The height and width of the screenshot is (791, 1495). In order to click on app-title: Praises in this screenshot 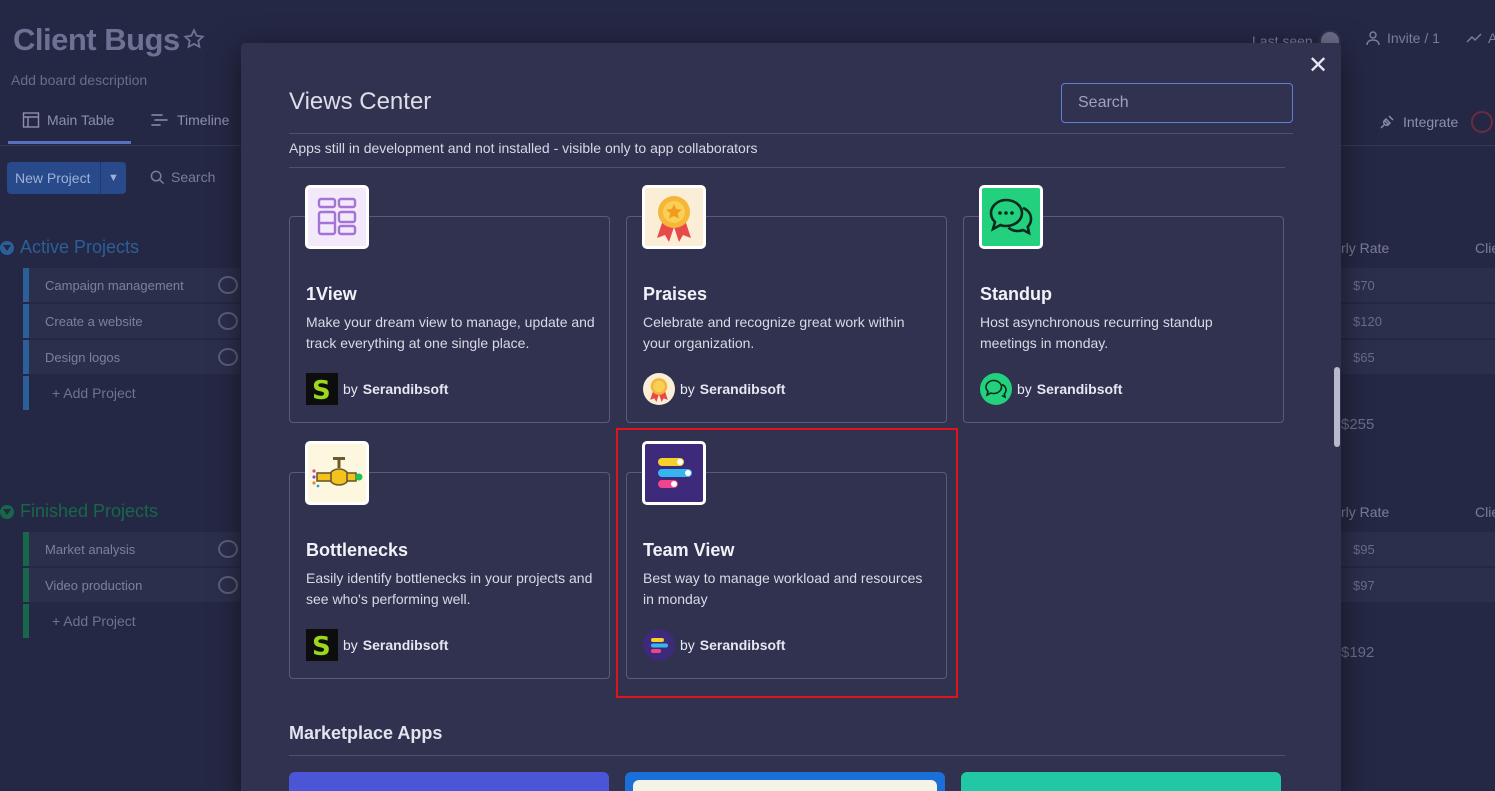, I will do `click(675, 294)`.